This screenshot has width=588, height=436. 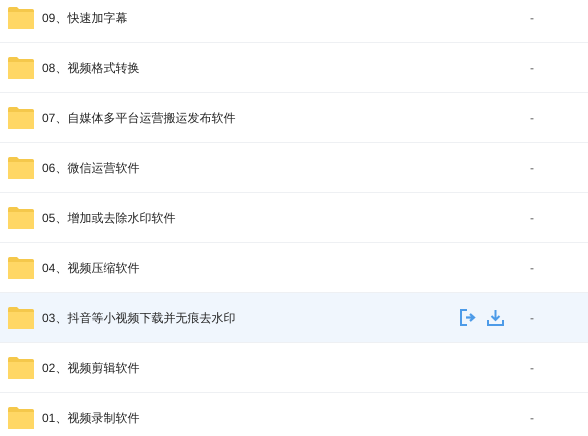 I want to click on download-icon, so click(x=495, y=317).